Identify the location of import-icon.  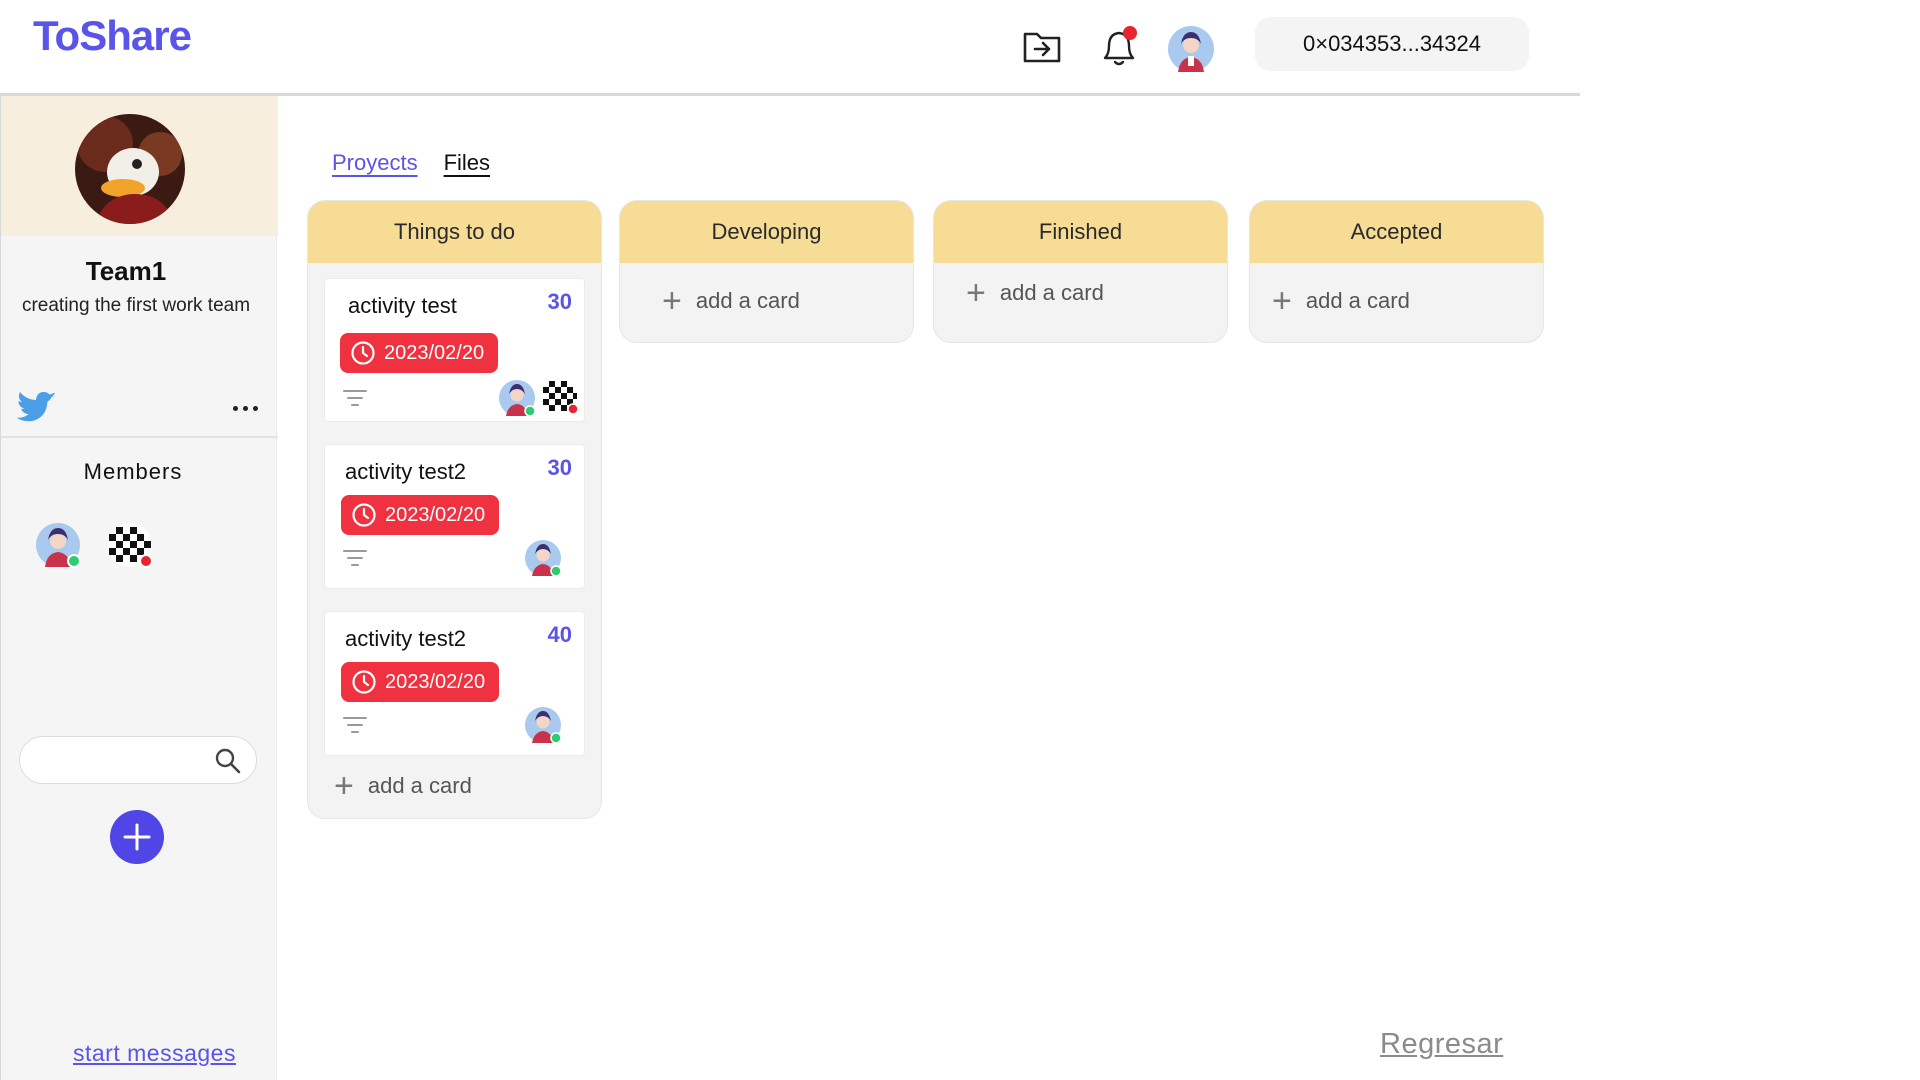
(1042, 46).